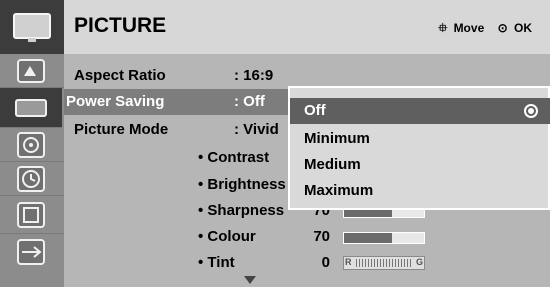 The height and width of the screenshot is (287, 550). Describe the element at coordinates (250, 280) in the screenshot. I see `scroll-down-icon` at that location.